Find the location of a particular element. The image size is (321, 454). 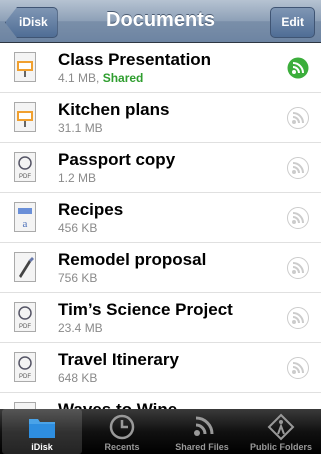

file-name: Tim’s Science Project is located at coordinates (145, 309).